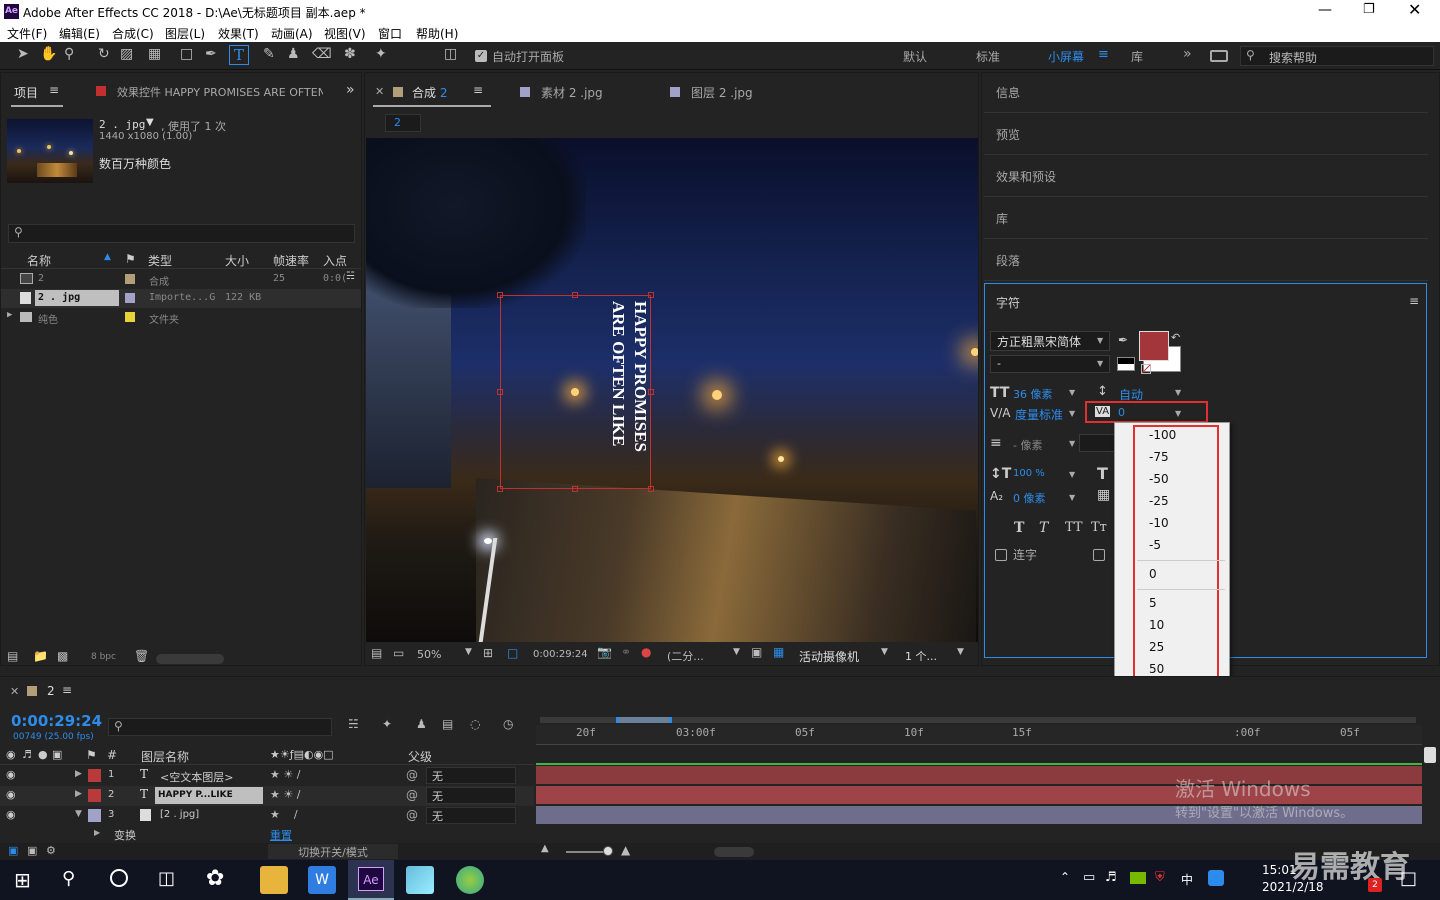 The width and height of the screenshot is (1440, 900). Describe the element at coordinates (1099, 555) in the screenshot. I see `hindi-digits-checkbox` at that location.